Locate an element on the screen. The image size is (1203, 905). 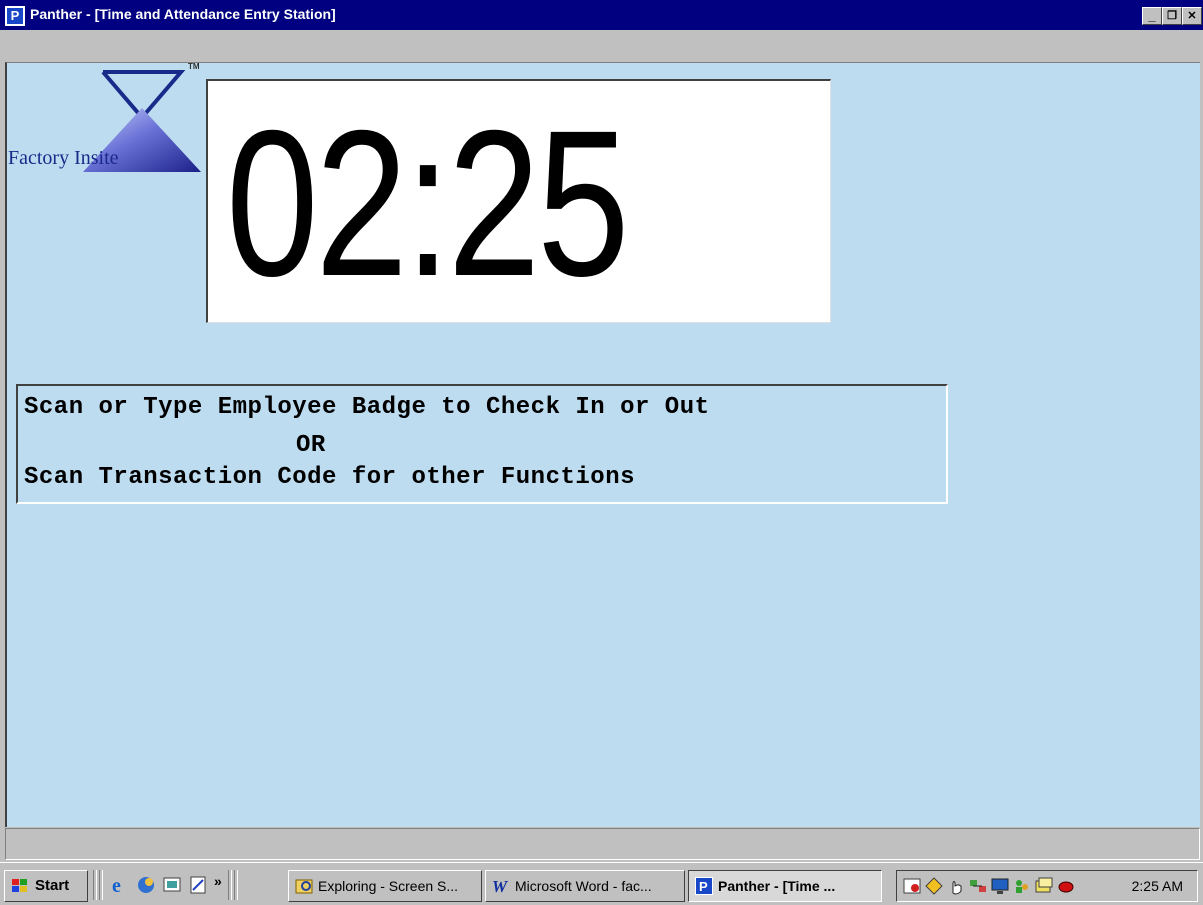
clock-time: 02:25 is located at coordinates (428, 204).